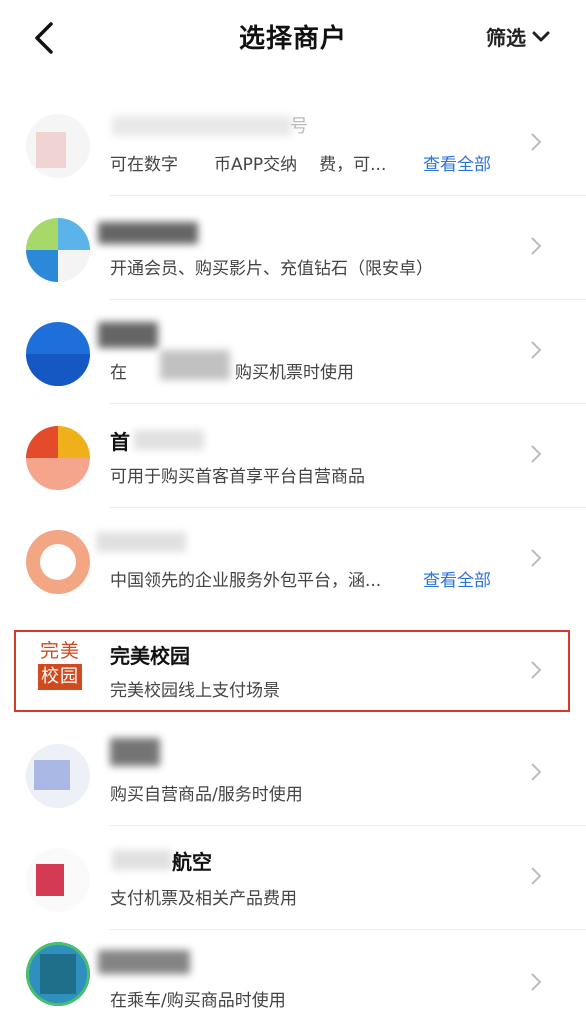 The image size is (586, 1024). What do you see at coordinates (203, 899) in the screenshot?
I see `merchant-desc: 支付机票及相关产品费用` at bounding box center [203, 899].